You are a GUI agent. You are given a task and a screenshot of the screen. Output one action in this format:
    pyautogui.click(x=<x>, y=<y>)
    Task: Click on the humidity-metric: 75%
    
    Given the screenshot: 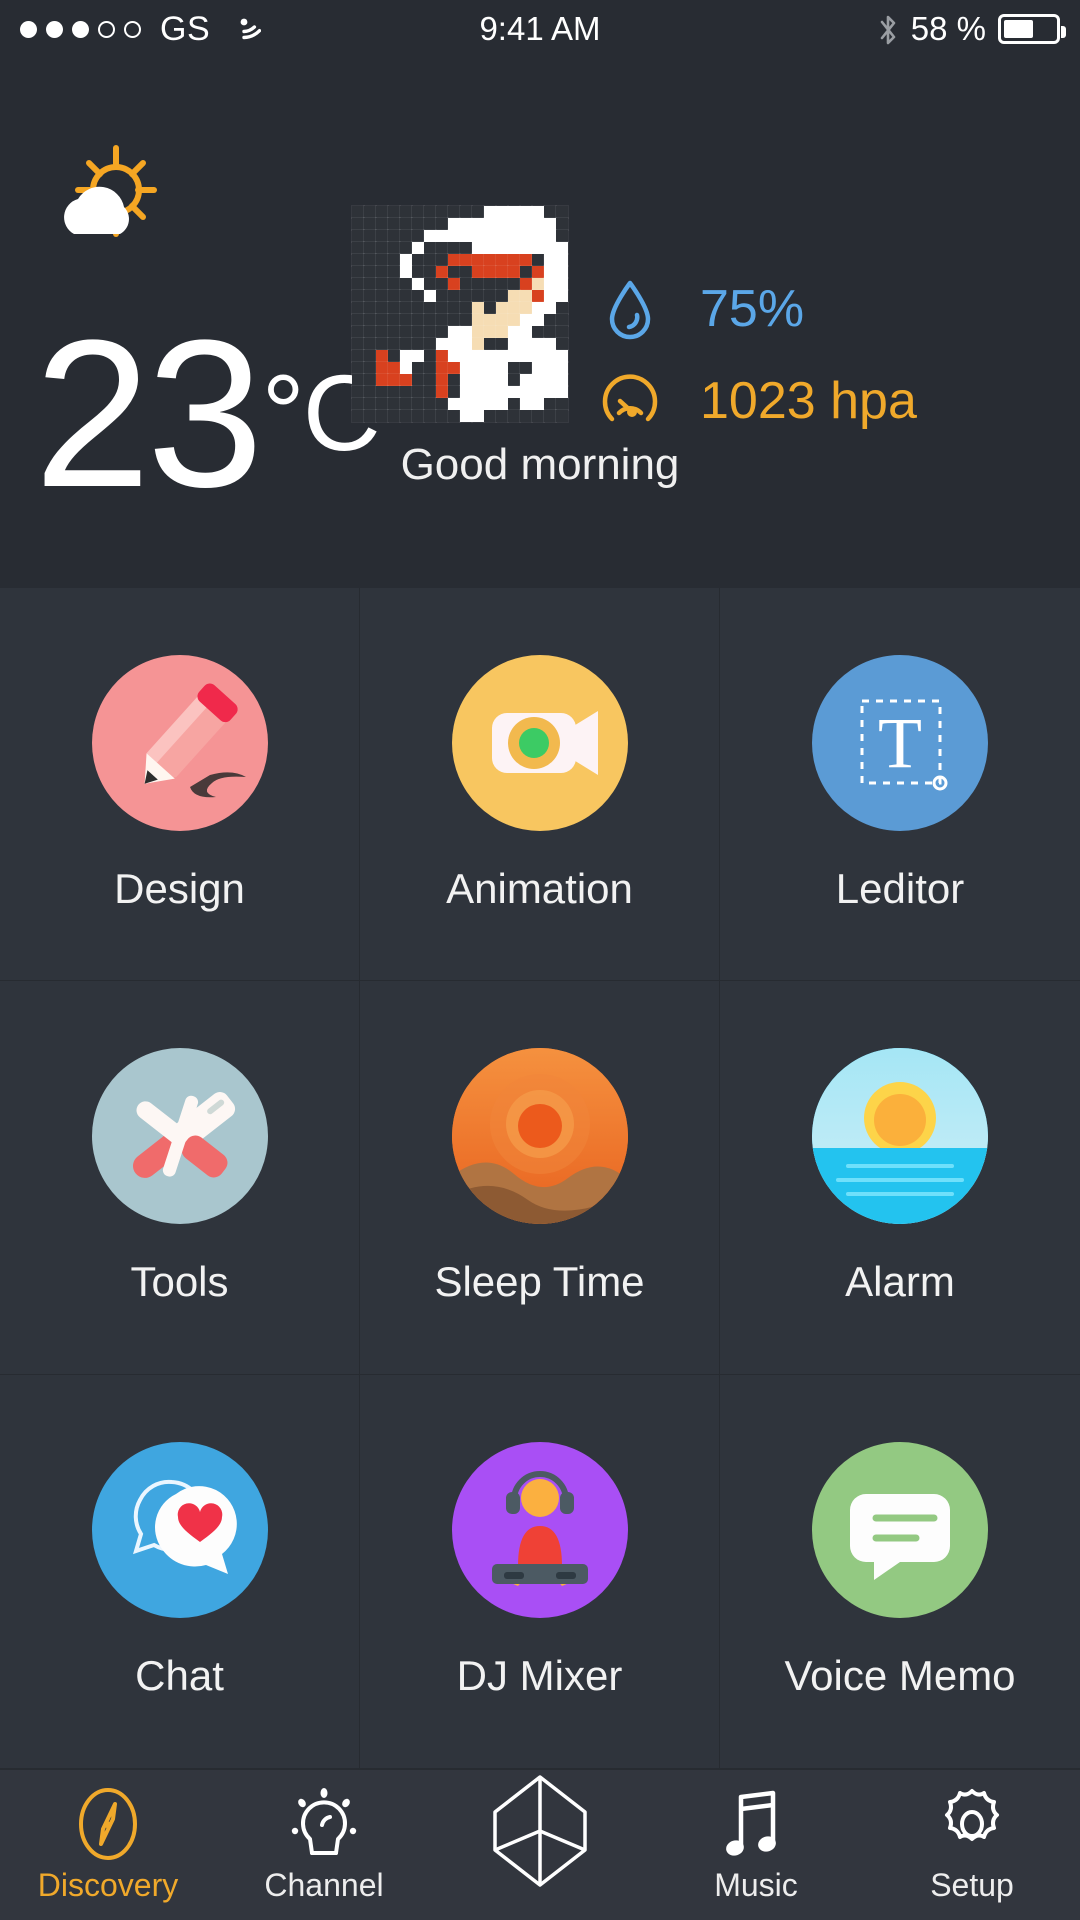 What is the action you would take?
    pyautogui.click(x=758, y=309)
    